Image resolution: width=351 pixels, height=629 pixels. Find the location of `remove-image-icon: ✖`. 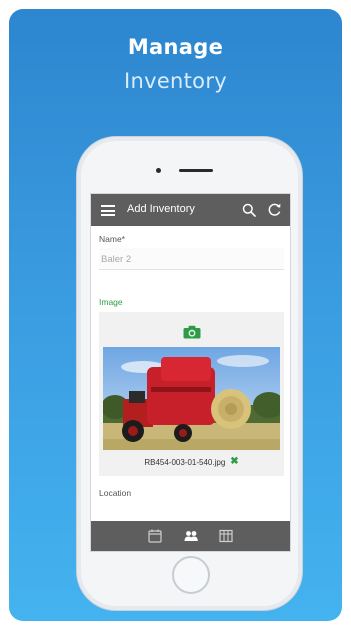

remove-image-icon: ✖ is located at coordinates (234, 462).